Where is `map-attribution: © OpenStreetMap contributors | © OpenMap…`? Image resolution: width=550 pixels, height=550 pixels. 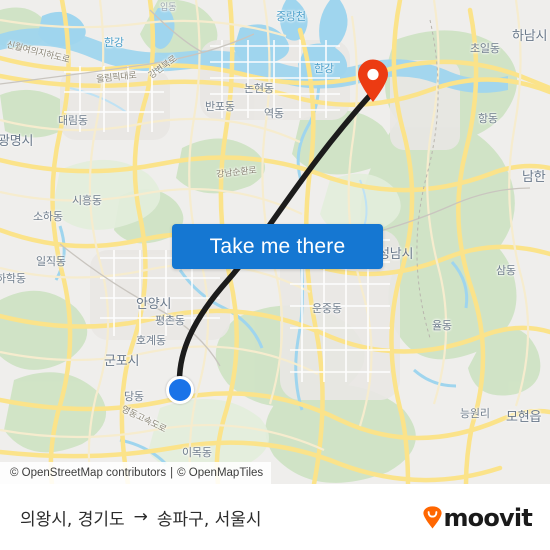
map-attribution: © OpenStreetMap contributors | © OpenMap… is located at coordinates (136, 473).